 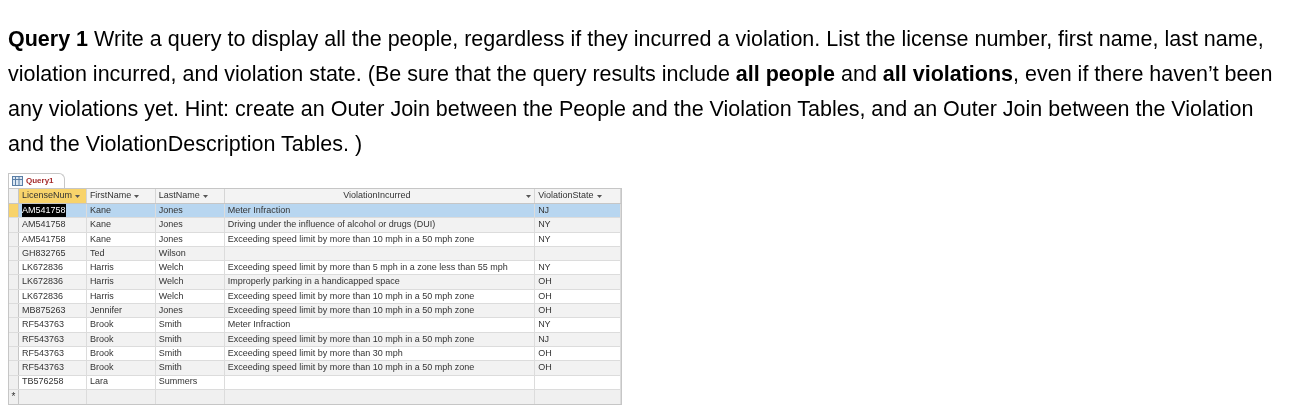 What do you see at coordinates (44, 310) in the screenshot?
I see `table-cell-text: MB875263` at bounding box center [44, 310].